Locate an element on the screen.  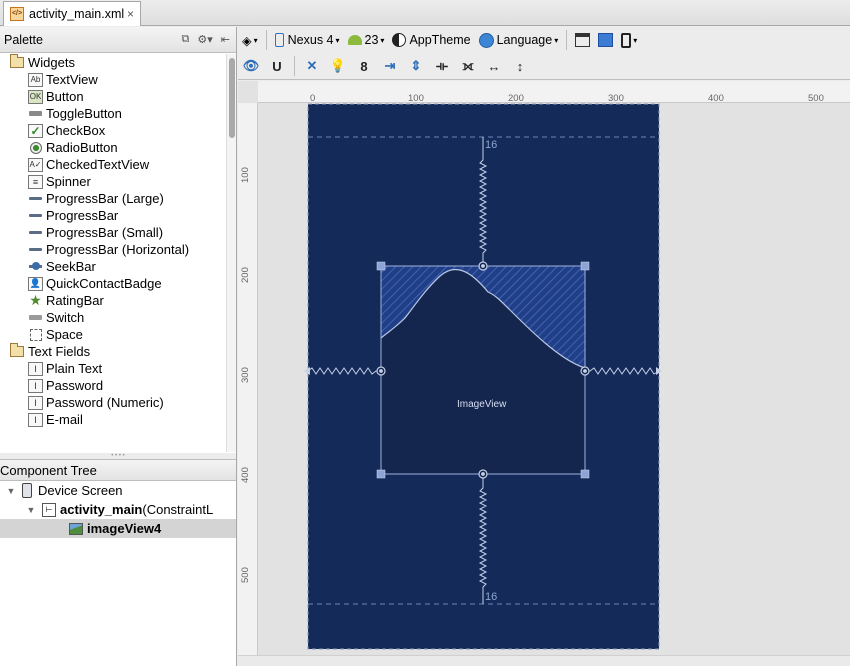
theme-label: AppTheme is located at coordinates (440, 40).